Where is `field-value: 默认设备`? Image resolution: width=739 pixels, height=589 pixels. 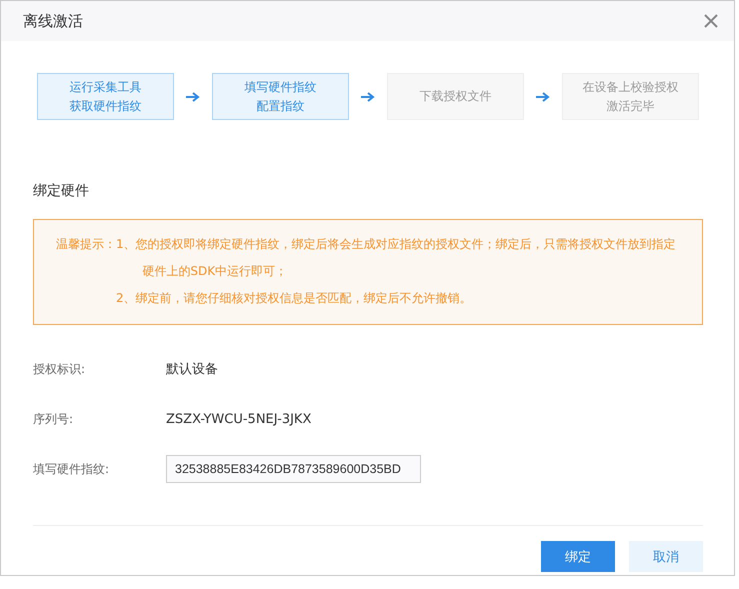
field-value: 默认设备 is located at coordinates (192, 369).